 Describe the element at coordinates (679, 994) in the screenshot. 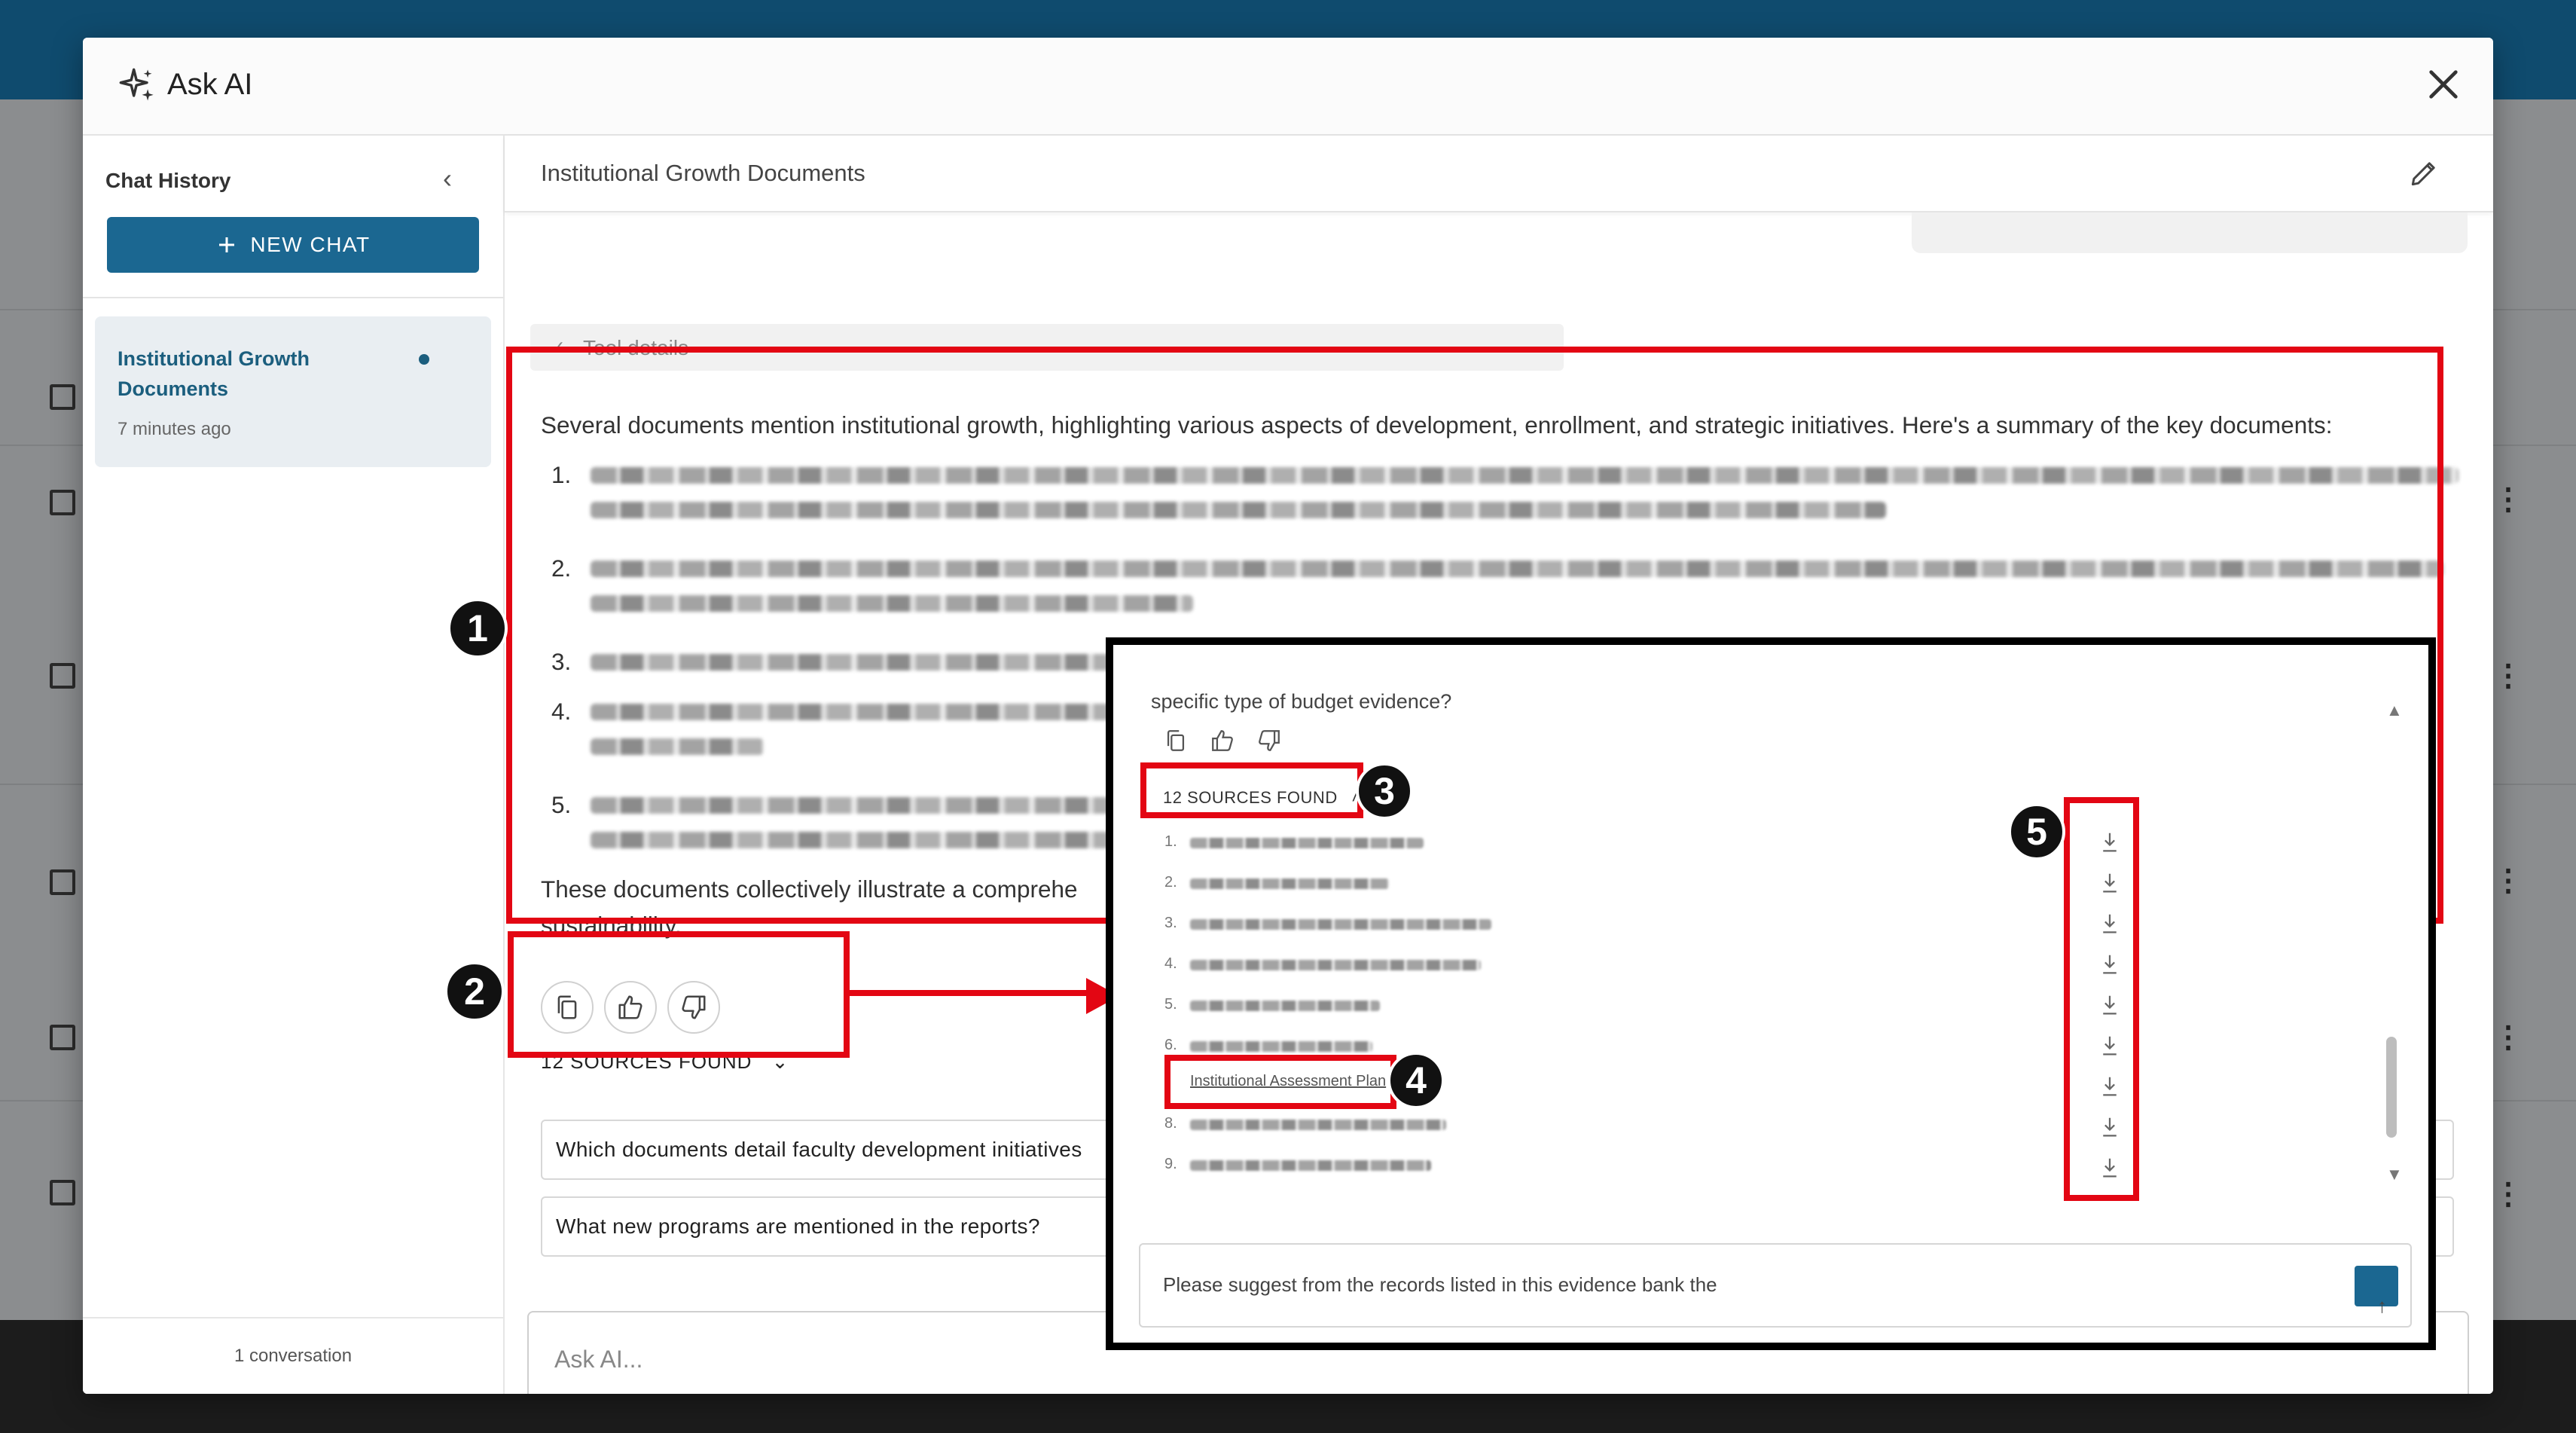

I see `callout-box-actions` at that location.